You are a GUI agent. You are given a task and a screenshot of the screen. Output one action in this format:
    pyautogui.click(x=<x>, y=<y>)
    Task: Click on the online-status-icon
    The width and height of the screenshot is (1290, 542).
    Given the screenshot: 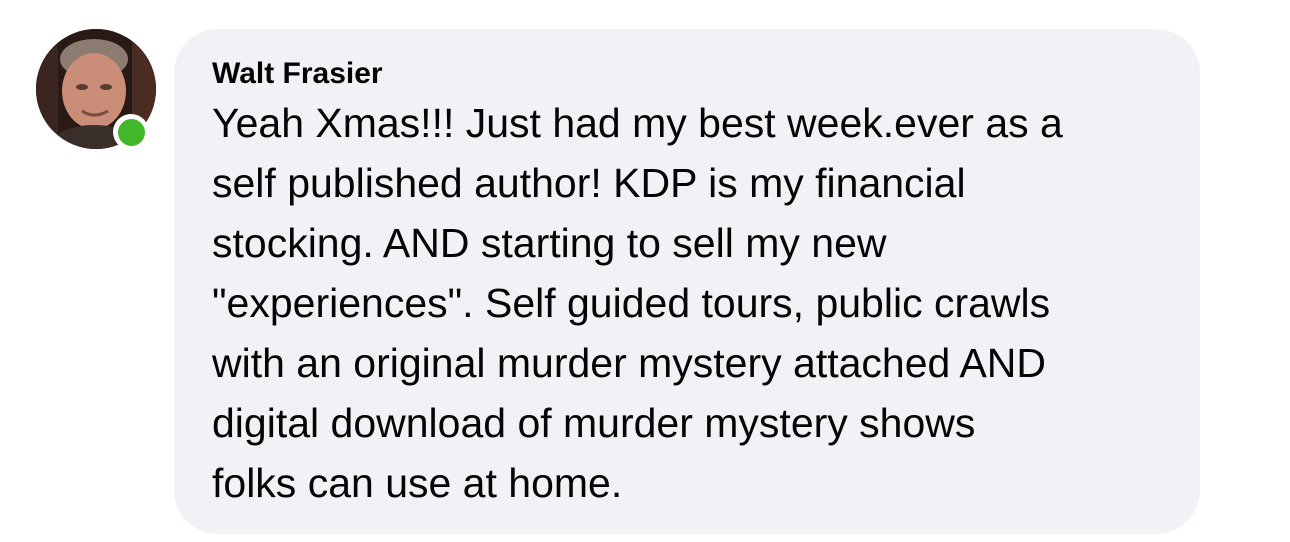 What is the action you would take?
    pyautogui.click(x=131, y=132)
    